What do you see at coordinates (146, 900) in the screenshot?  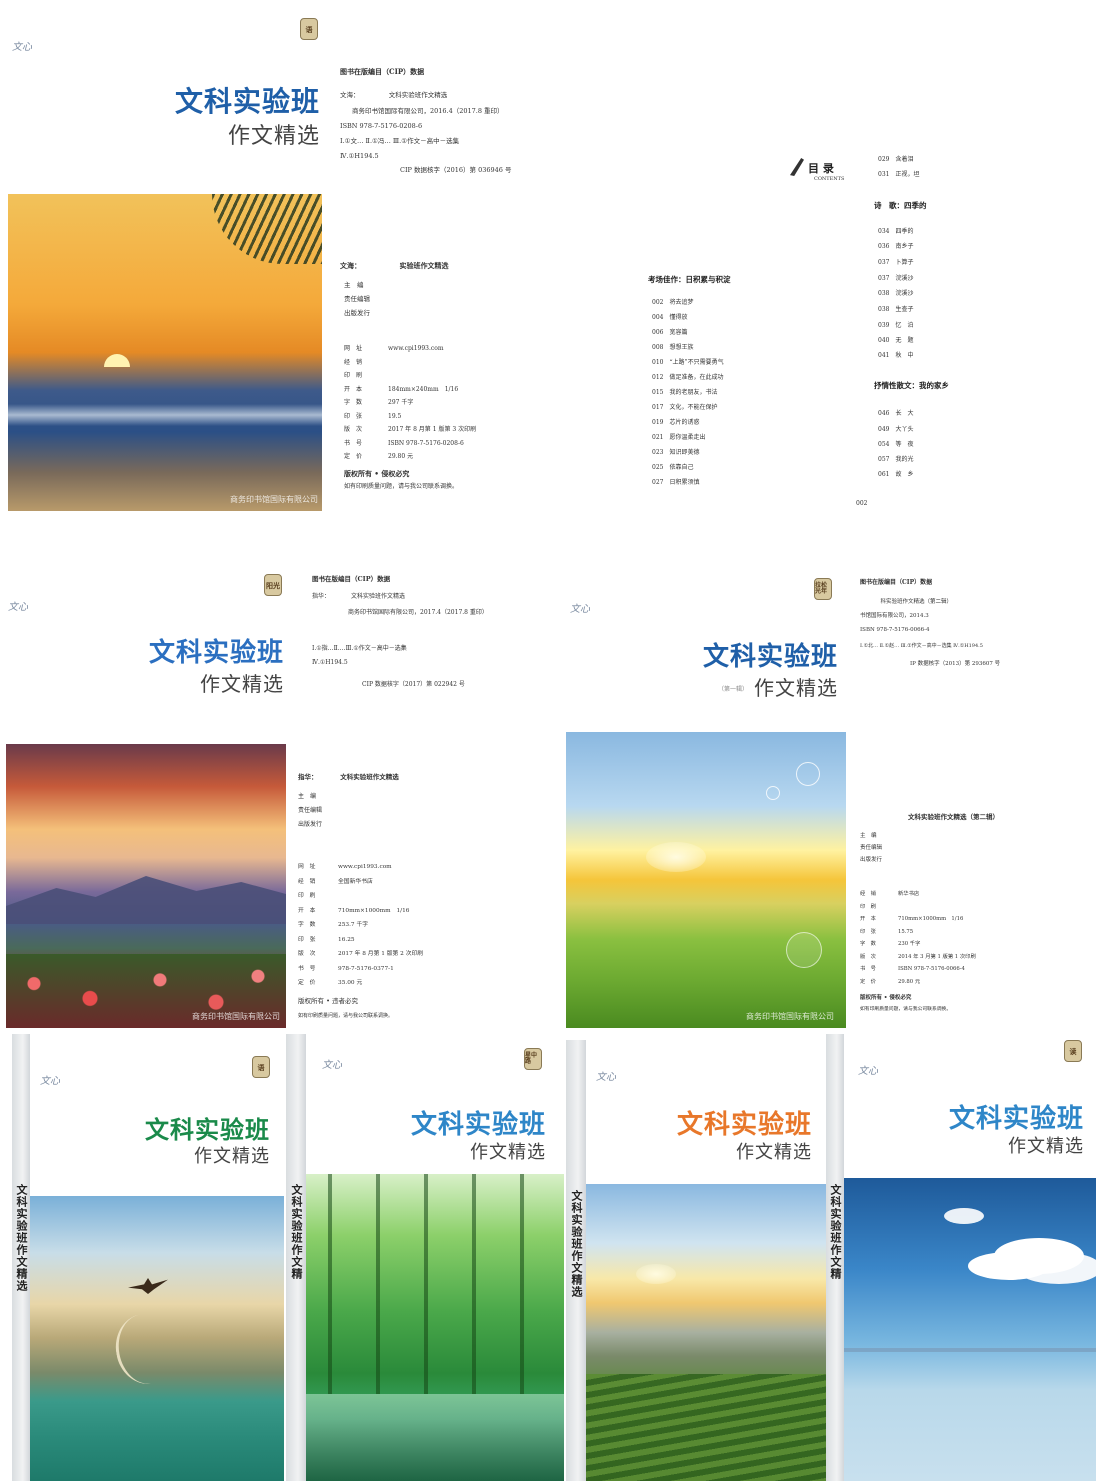 I see `mountain-ridge` at bounding box center [146, 900].